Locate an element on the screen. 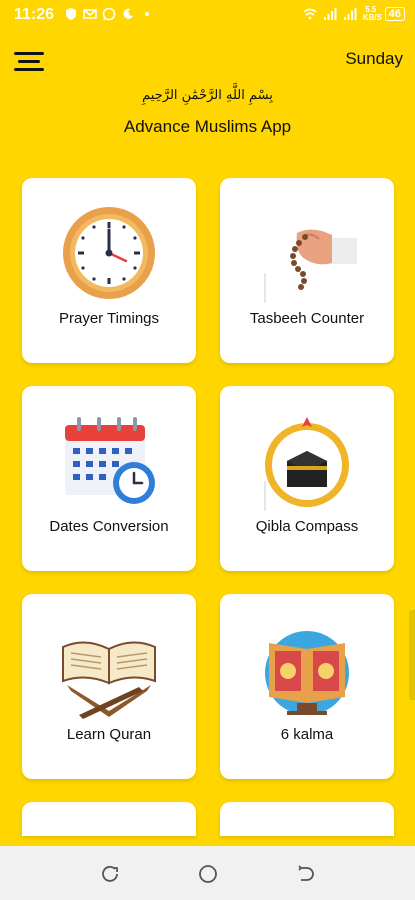 The width and height of the screenshot is (415, 900). calendar-icon is located at coordinates (110, 460).